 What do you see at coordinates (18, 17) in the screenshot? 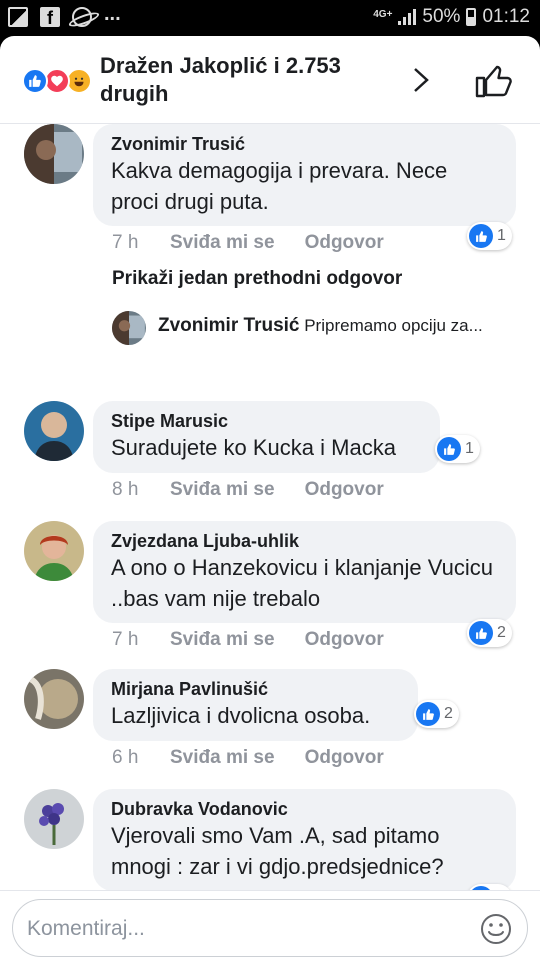
I see `gallery-icon` at bounding box center [18, 17].